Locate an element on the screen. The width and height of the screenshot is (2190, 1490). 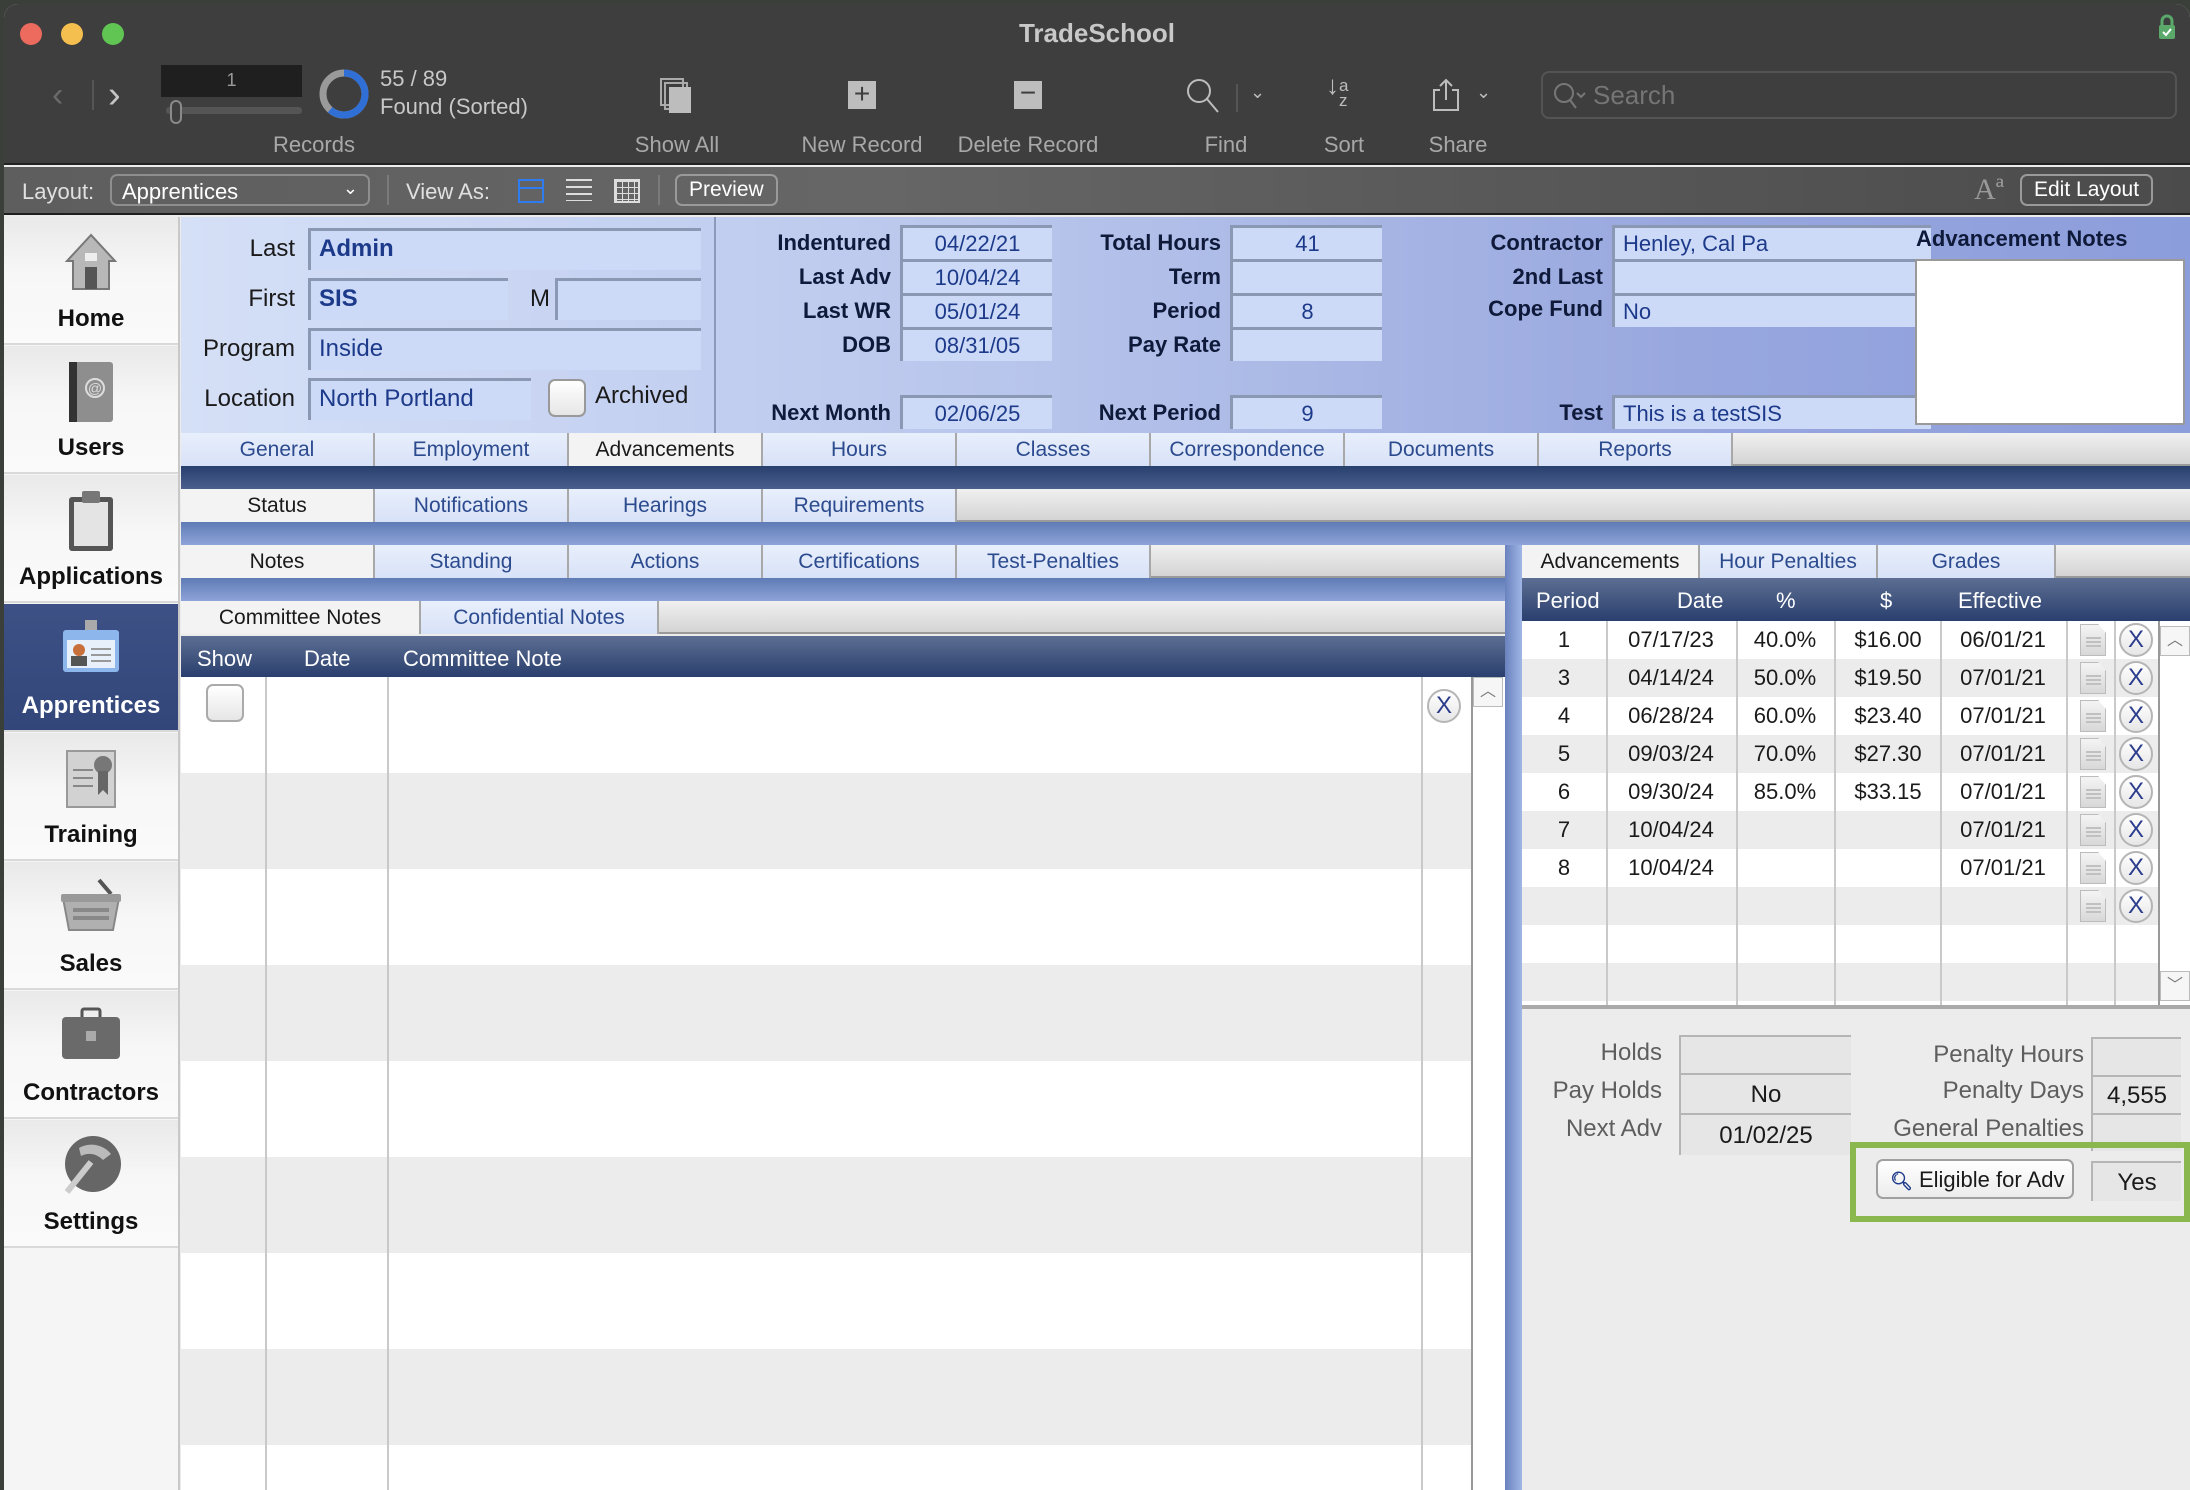
cell-period: 1 is located at coordinates (1564, 640).